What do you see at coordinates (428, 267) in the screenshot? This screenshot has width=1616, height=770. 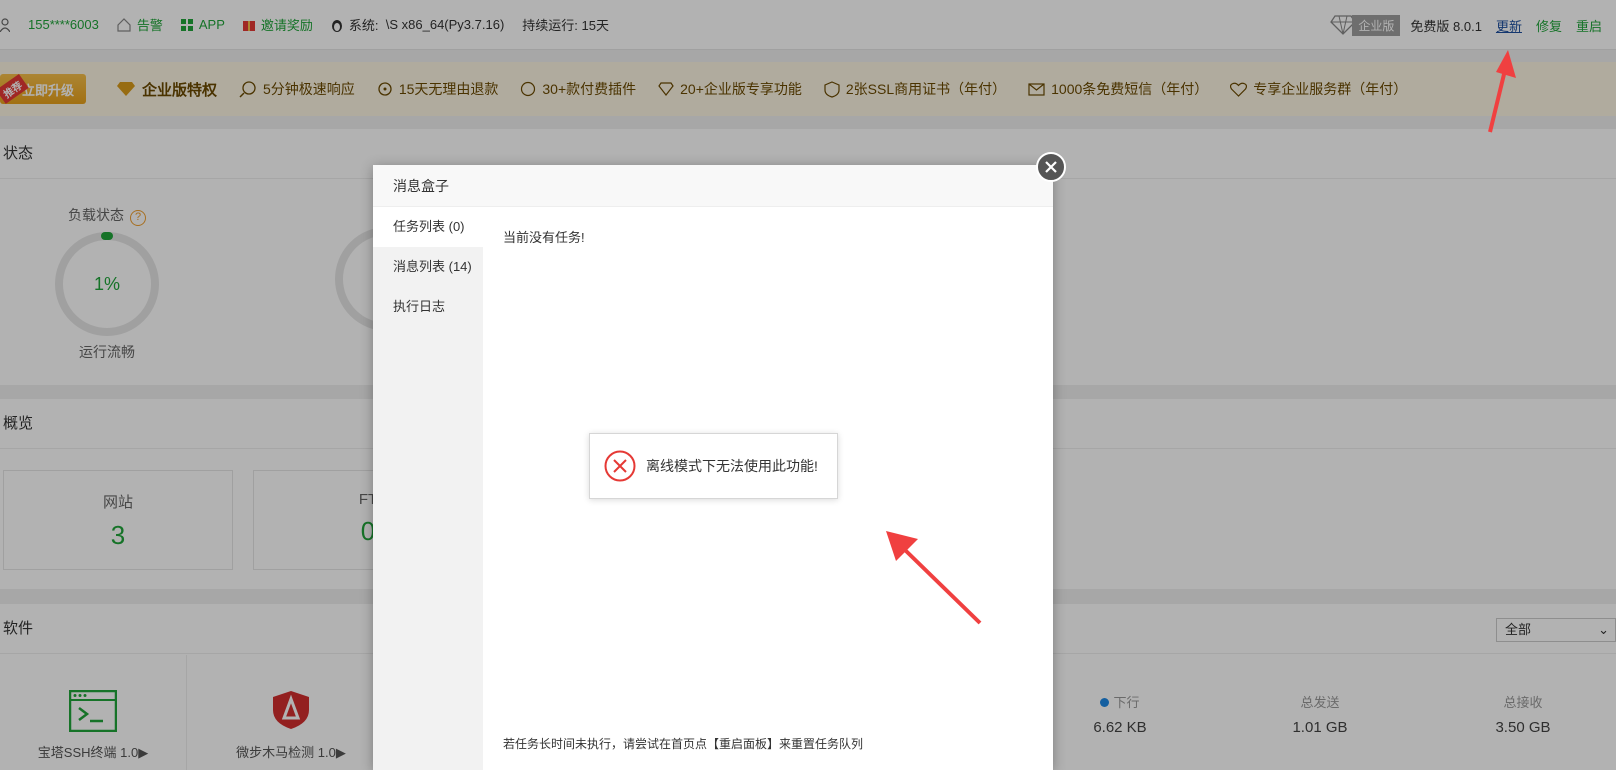 I see `tab-message-list: 消息列表 (14)` at bounding box center [428, 267].